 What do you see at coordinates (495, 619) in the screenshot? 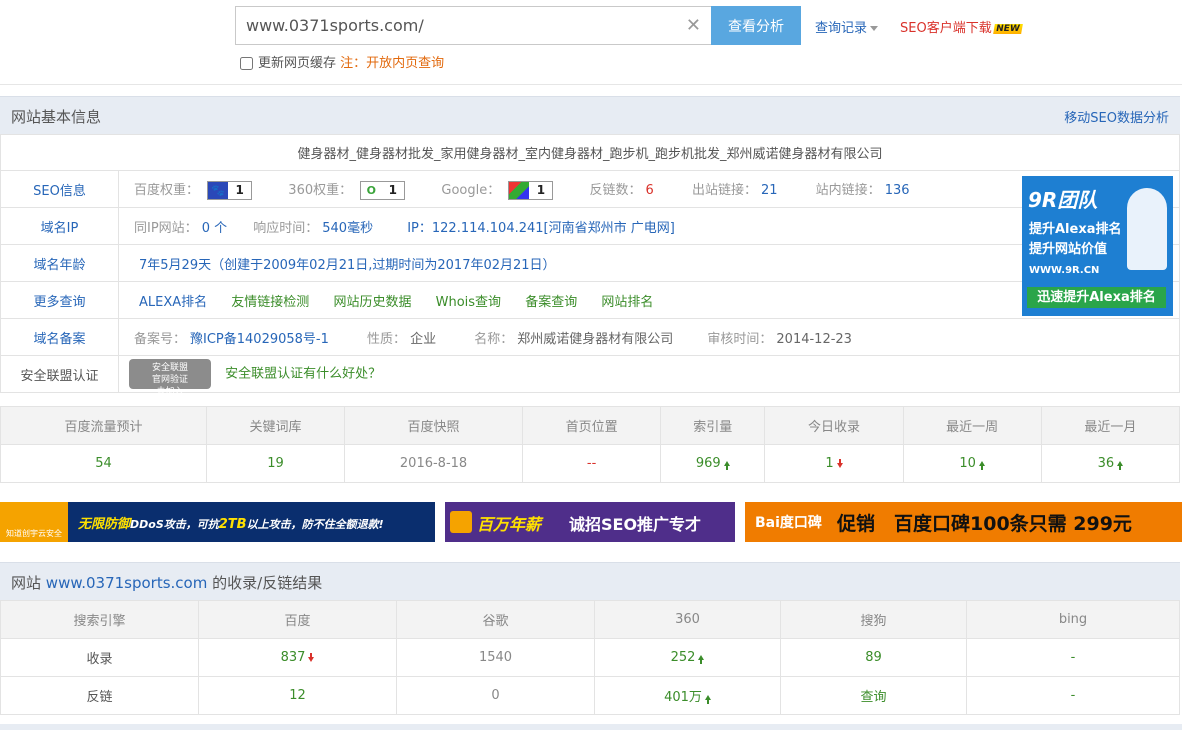
I see `result-header-cell: 谷歌` at bounding box center [495, 619].